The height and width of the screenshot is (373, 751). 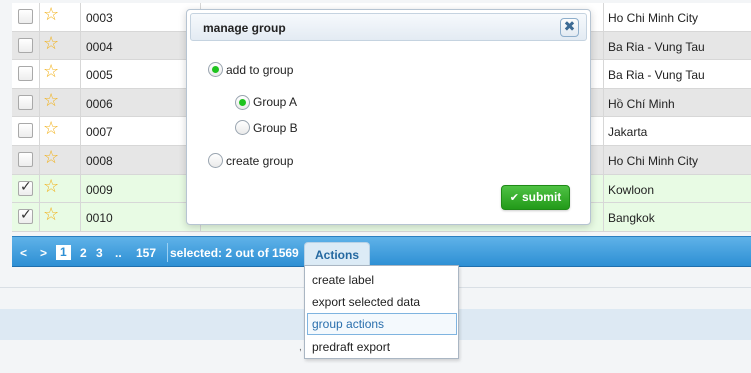 I want to click on city-cell: Bangkok, so click(x=677, y=217).